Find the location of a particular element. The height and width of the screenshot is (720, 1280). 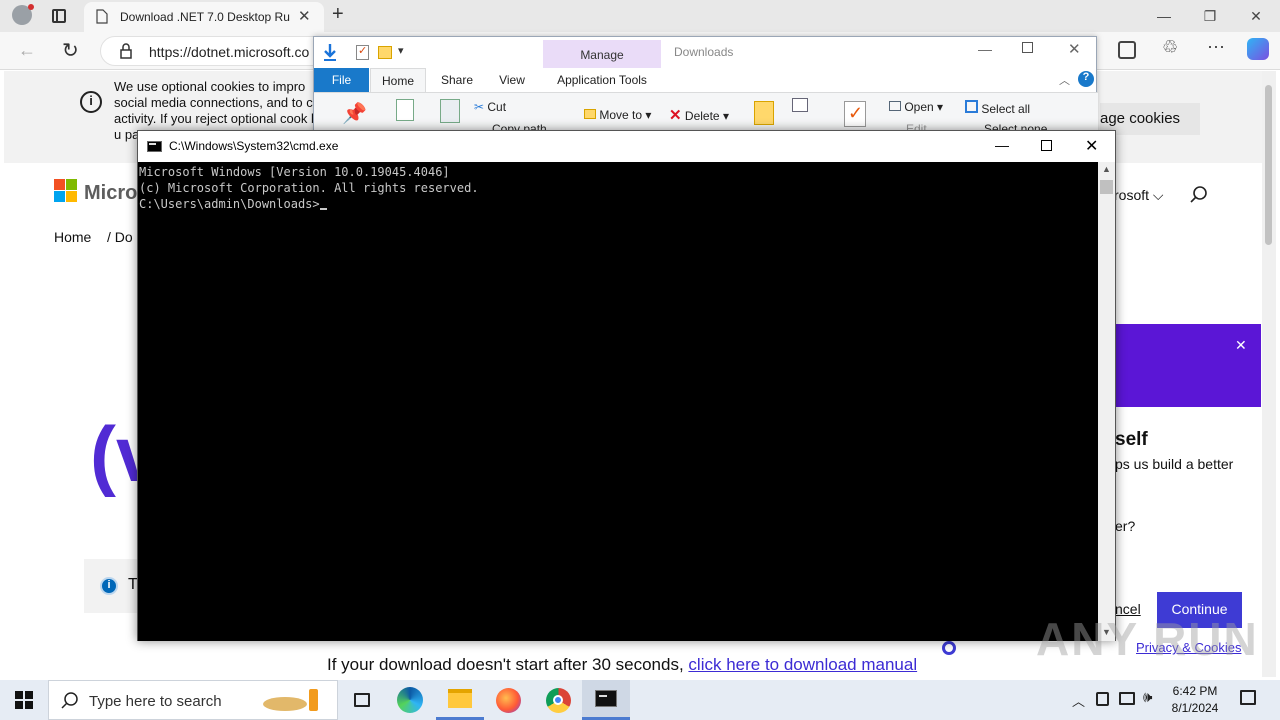

all-microsoft-menu: rosoft ⌵ is located at coordinates (1139, 195).